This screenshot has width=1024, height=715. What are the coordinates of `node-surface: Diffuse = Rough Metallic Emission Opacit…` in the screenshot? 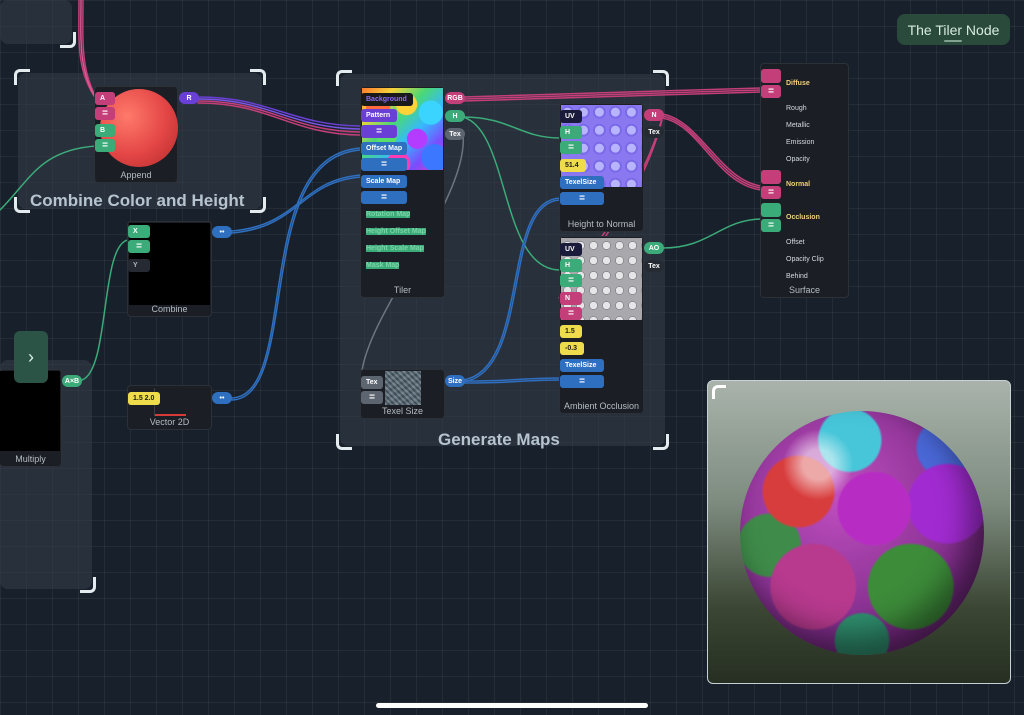 It's located at (804, 180).